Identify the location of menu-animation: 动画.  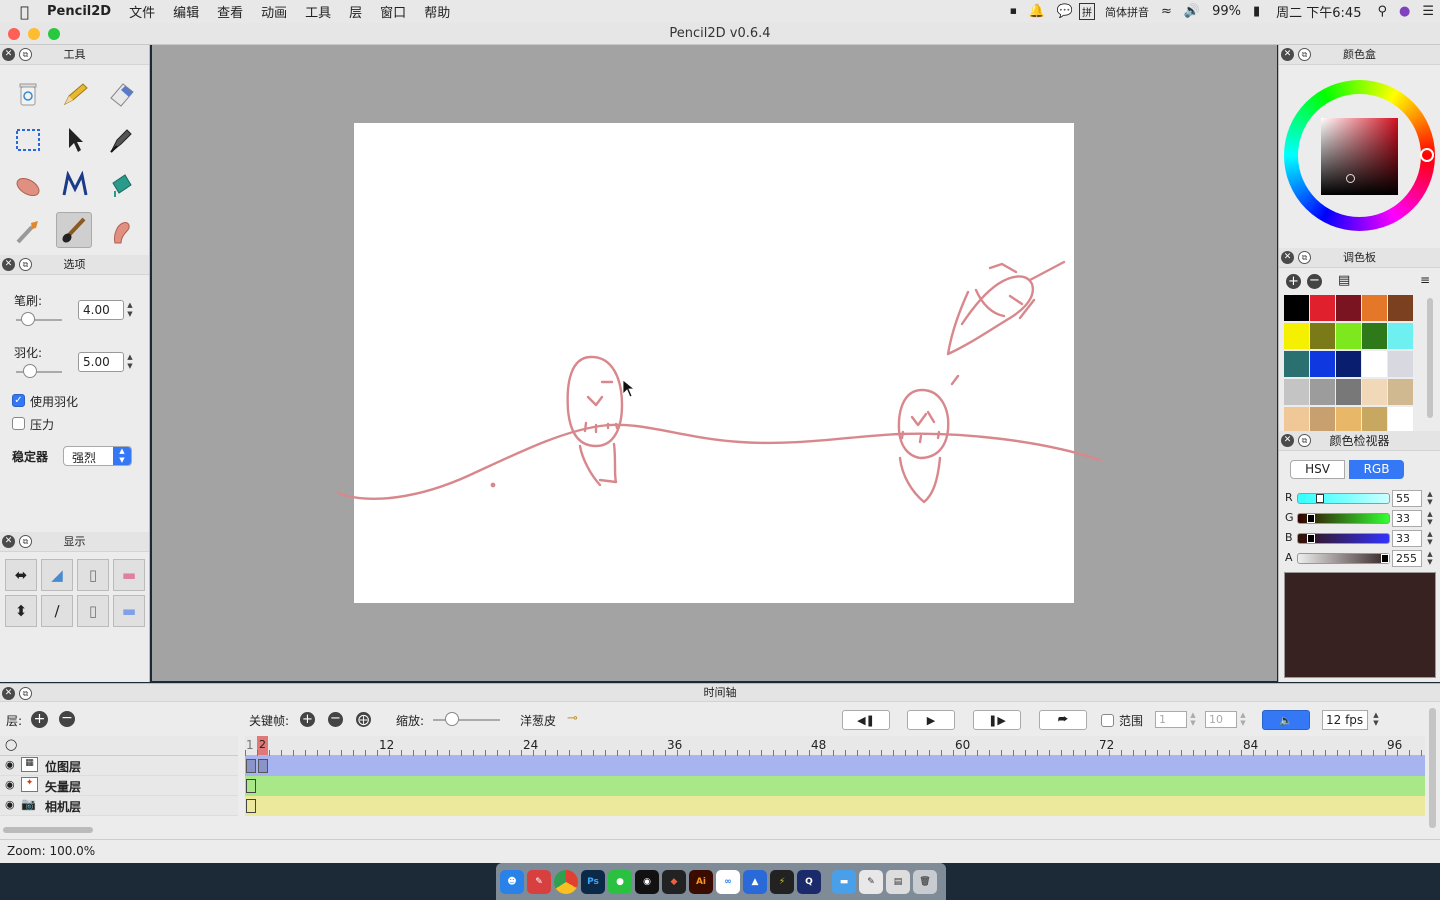
(274, 11).